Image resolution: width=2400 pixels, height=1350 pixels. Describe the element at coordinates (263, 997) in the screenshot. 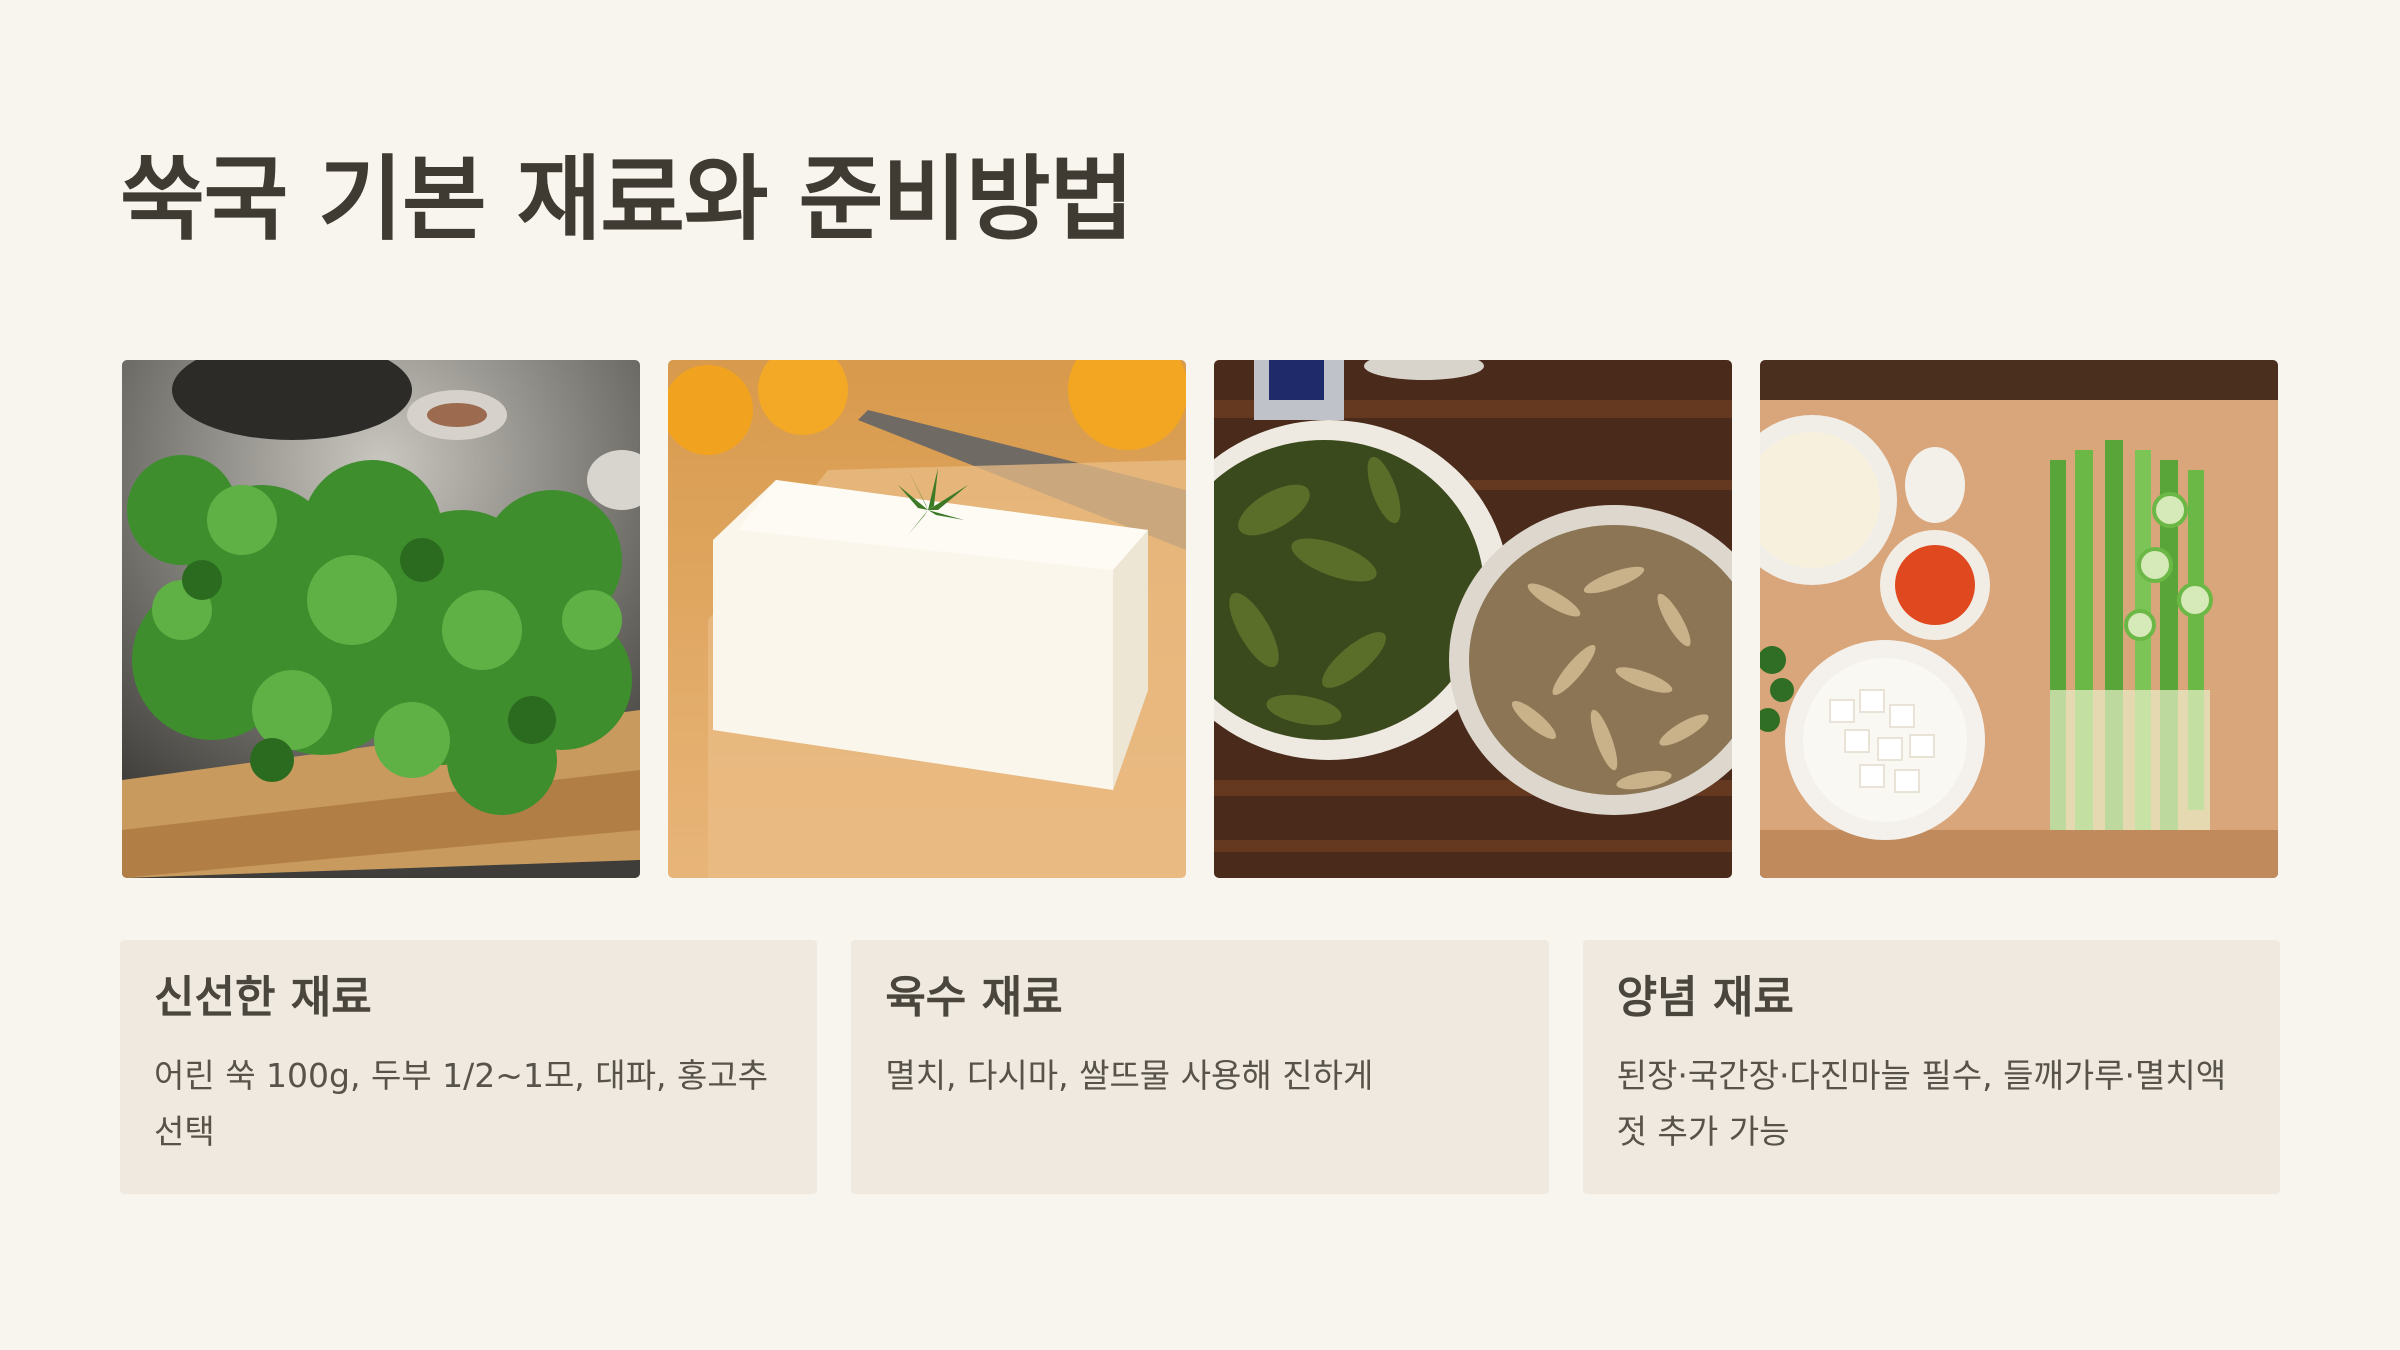

I see `card-title: 신선한 재료` at that location.